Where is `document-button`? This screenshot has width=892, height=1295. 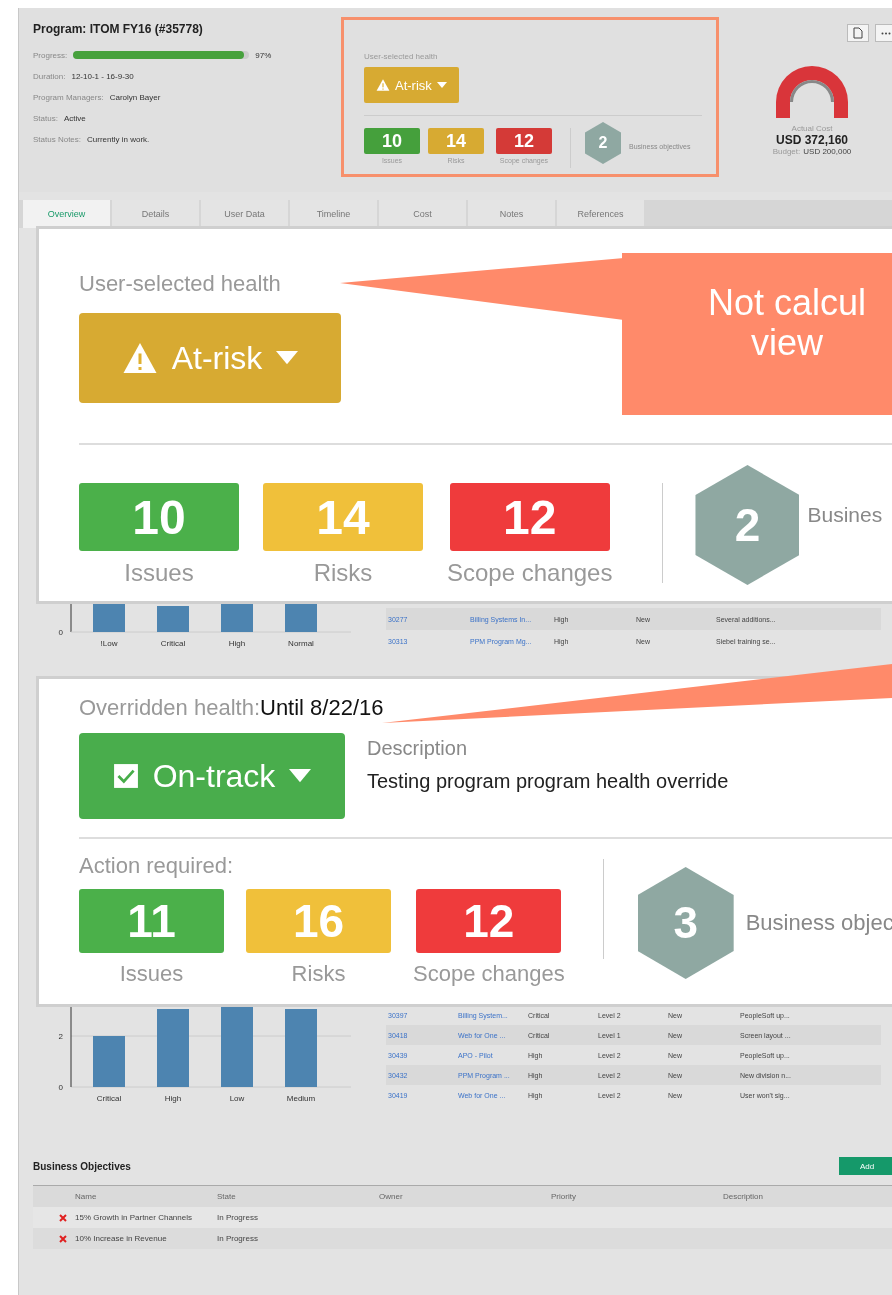 document-button is located at coordinates (858, 33).